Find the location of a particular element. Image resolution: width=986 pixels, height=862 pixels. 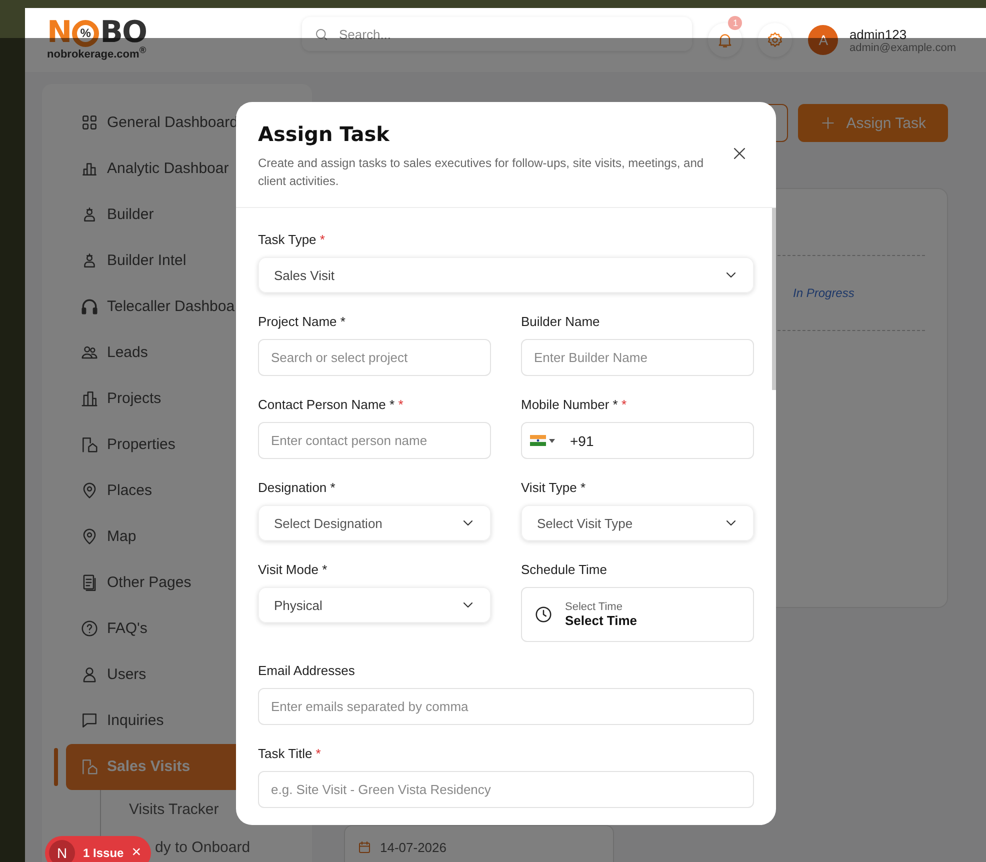

close-icon: × is located at coordinates (137, 853).